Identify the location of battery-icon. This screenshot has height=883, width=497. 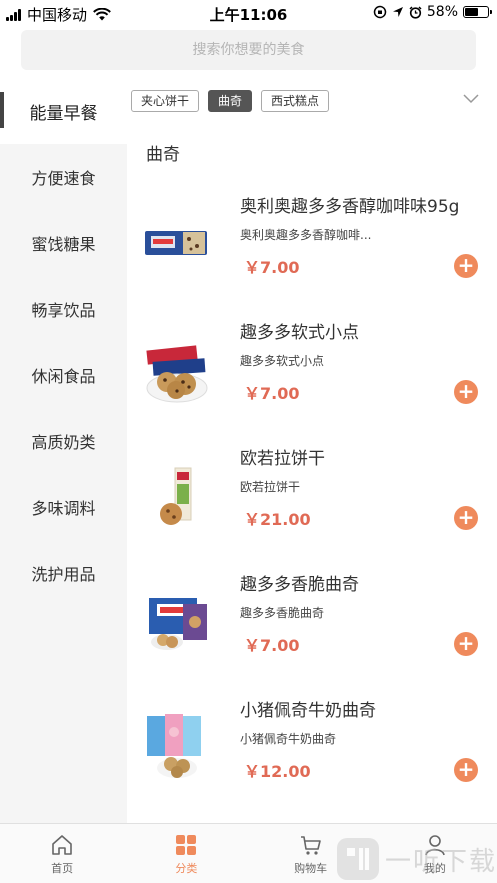
(477, 12).